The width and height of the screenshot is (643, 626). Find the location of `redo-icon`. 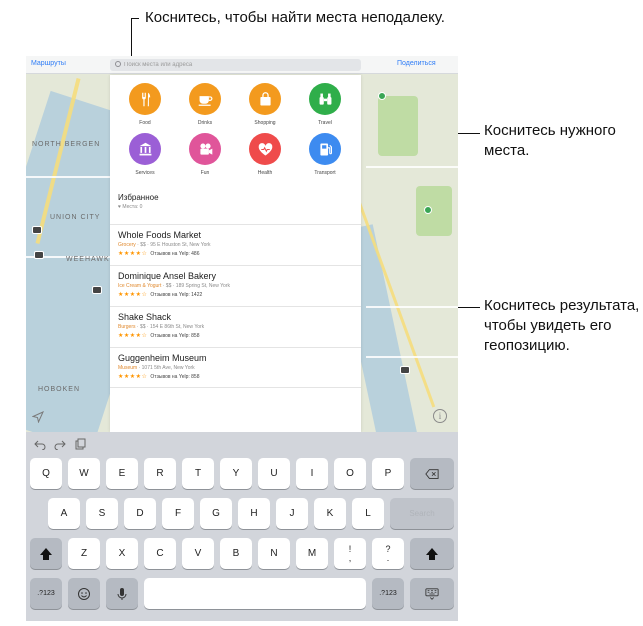

redo-icon is located at coordinates (60, 444).